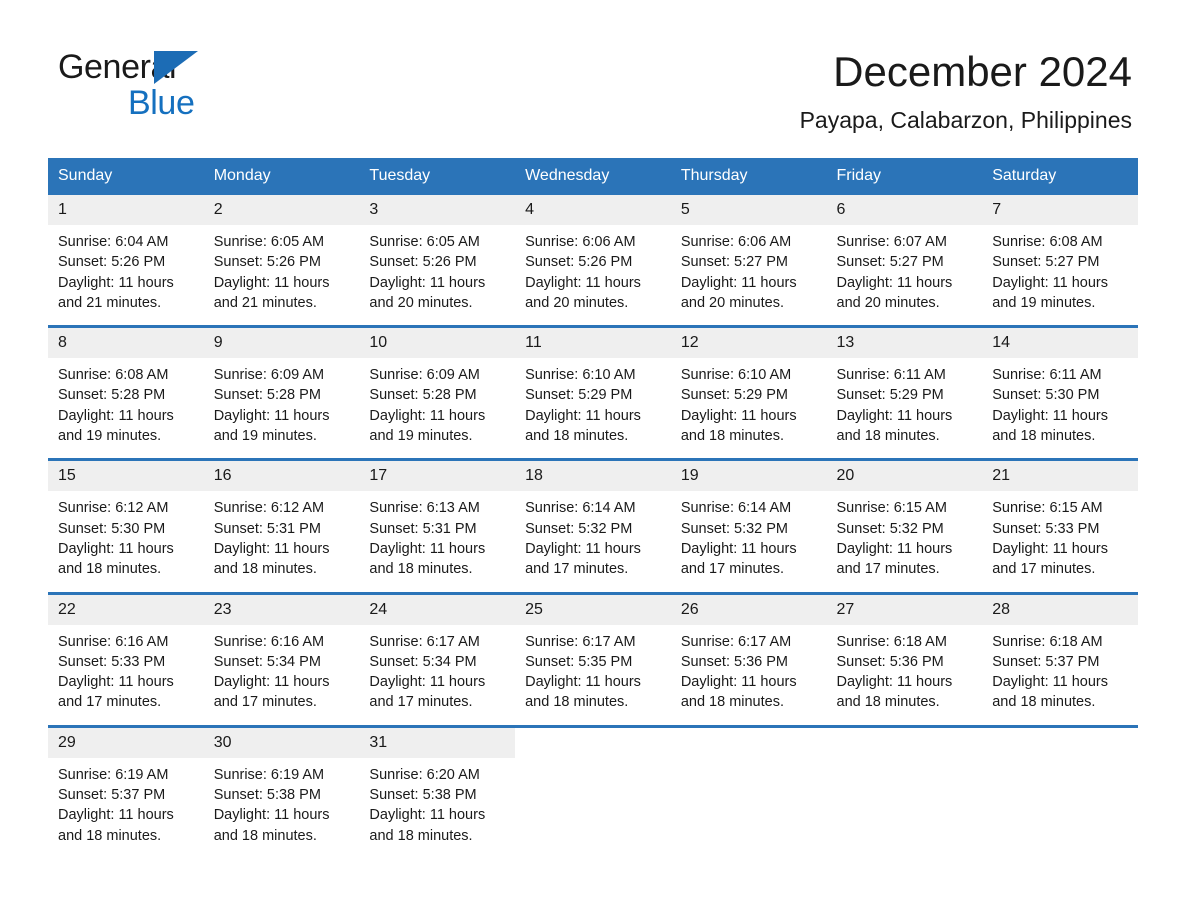  Describe the element at coordinates (904, 476) in the screenshot. I see `day-number: 20` at that location.